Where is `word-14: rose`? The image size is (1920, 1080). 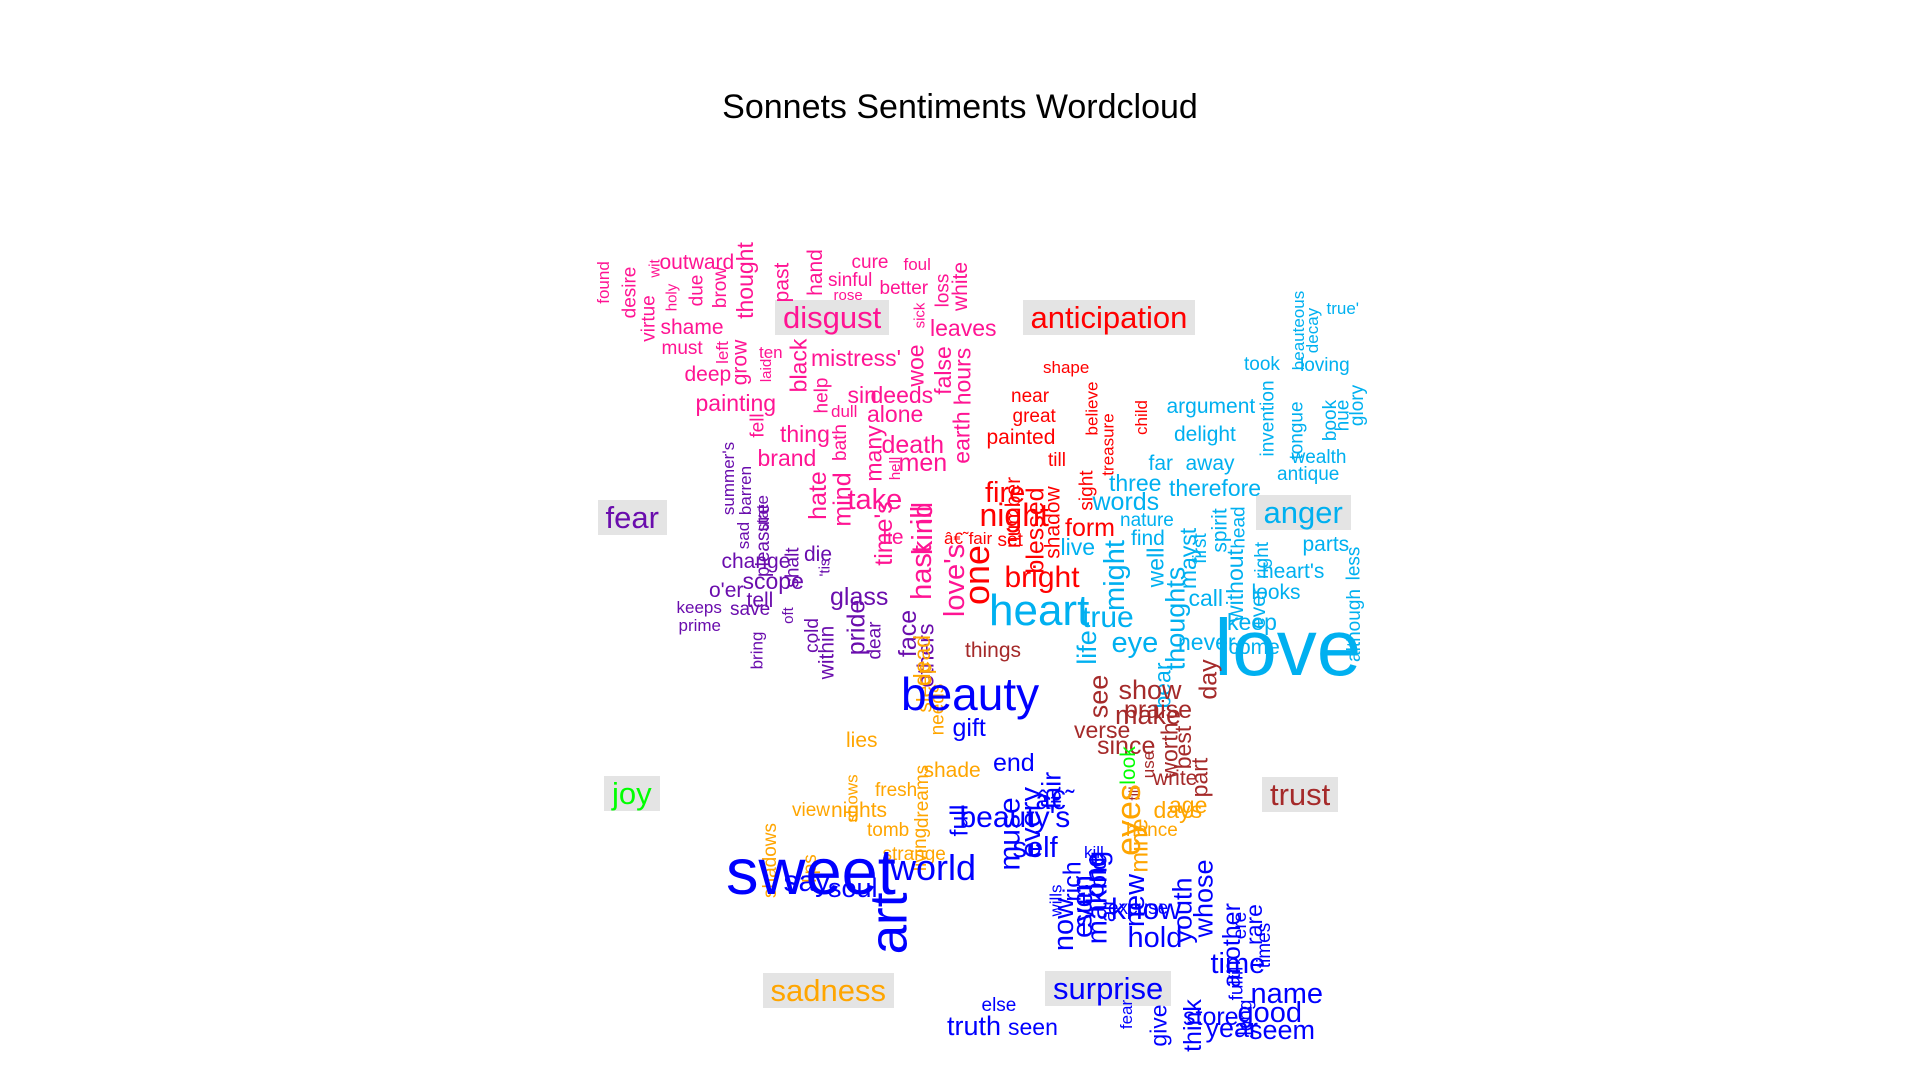
word-14: rose is located at coordinates (848, 295).